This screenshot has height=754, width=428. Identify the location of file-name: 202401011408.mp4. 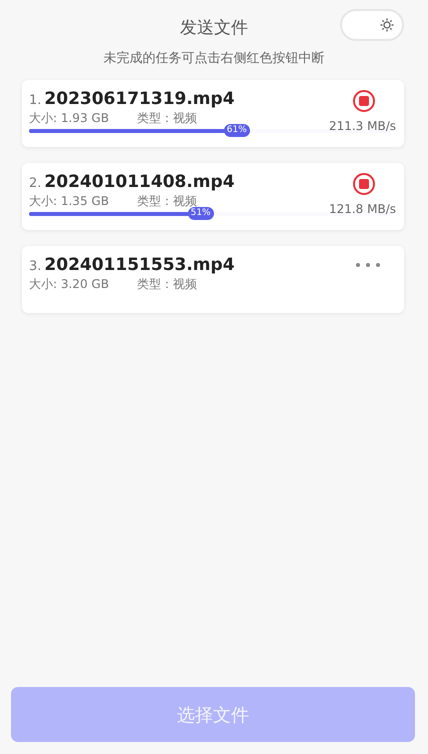
(139, 182).